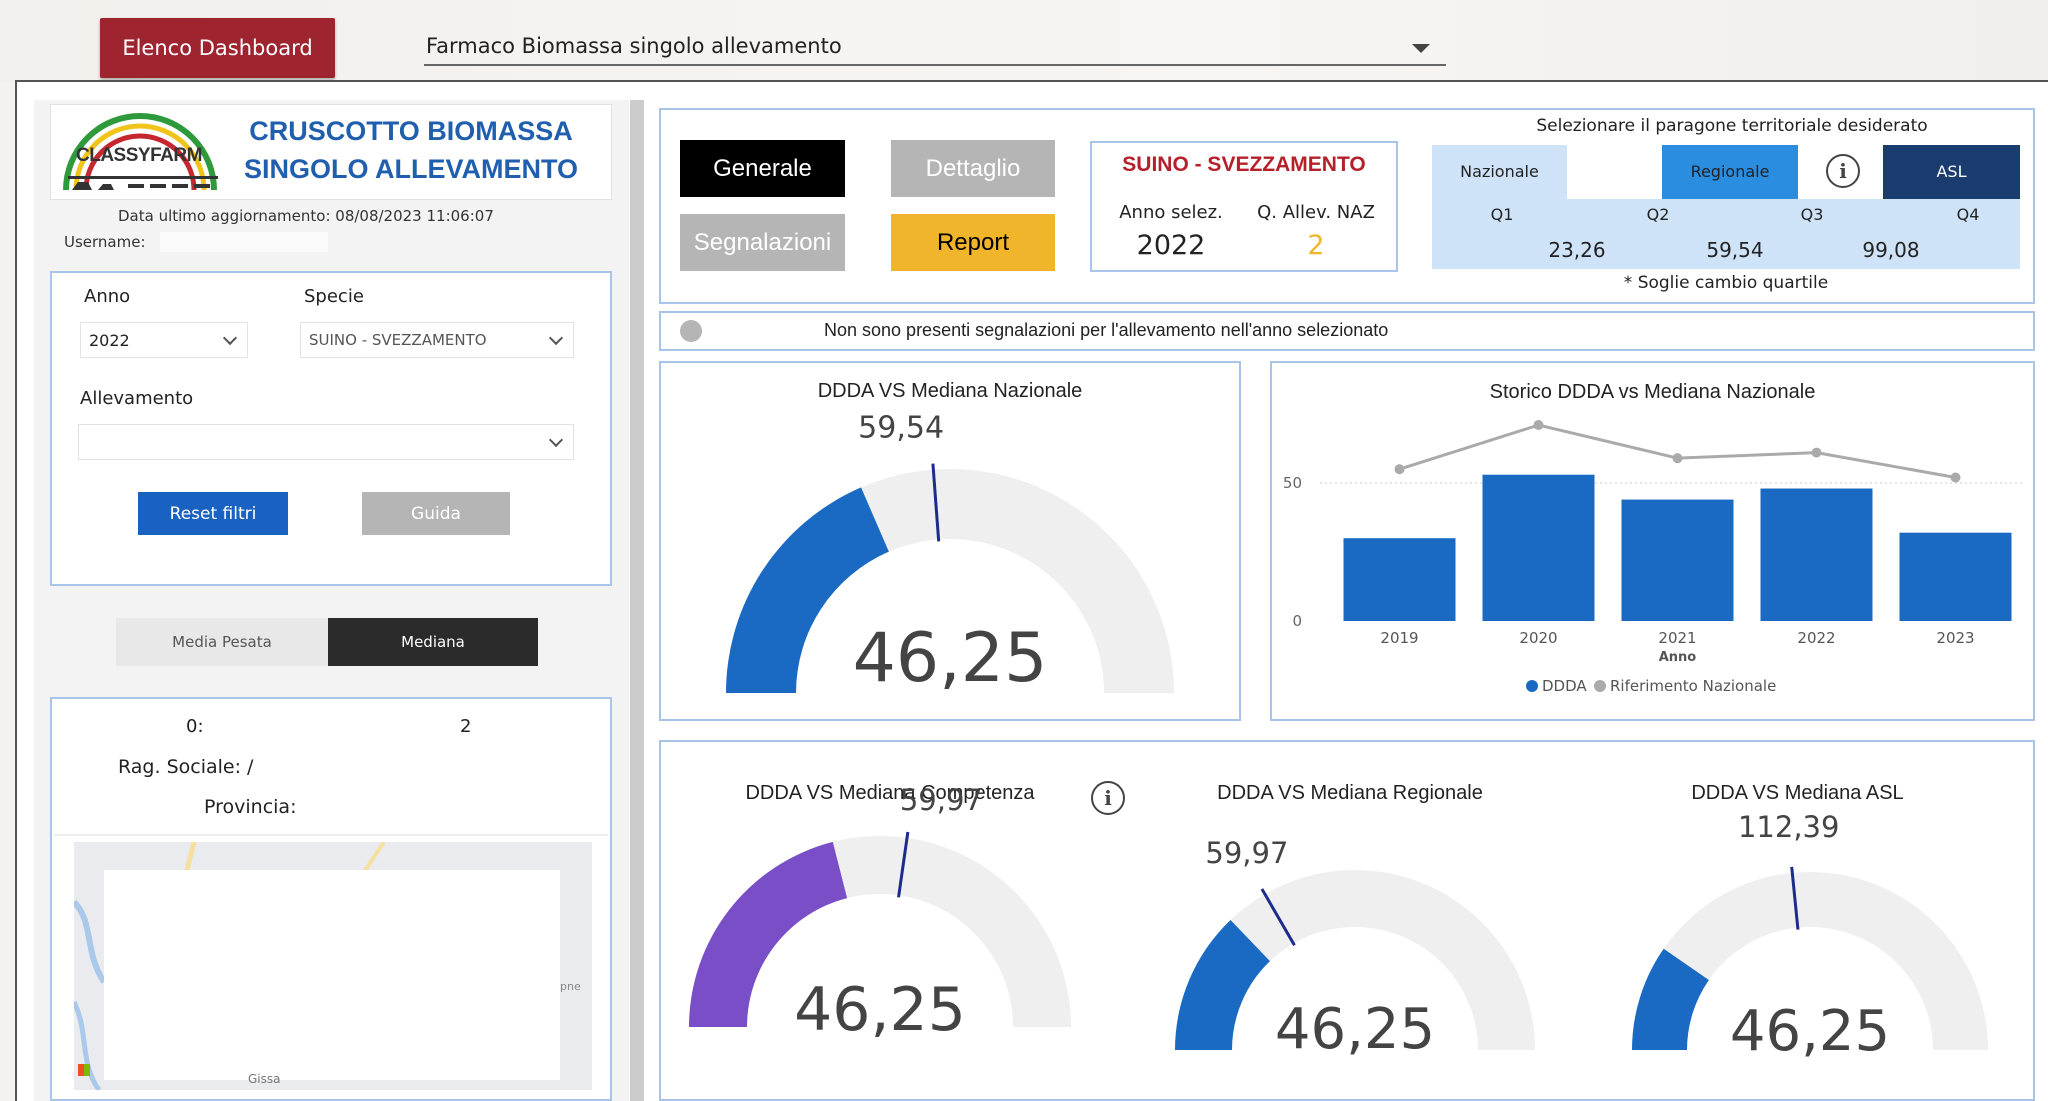  I want to click on sidebar-title-line1: CRUSCOTTO BIOMASSA, so click(411, 131).